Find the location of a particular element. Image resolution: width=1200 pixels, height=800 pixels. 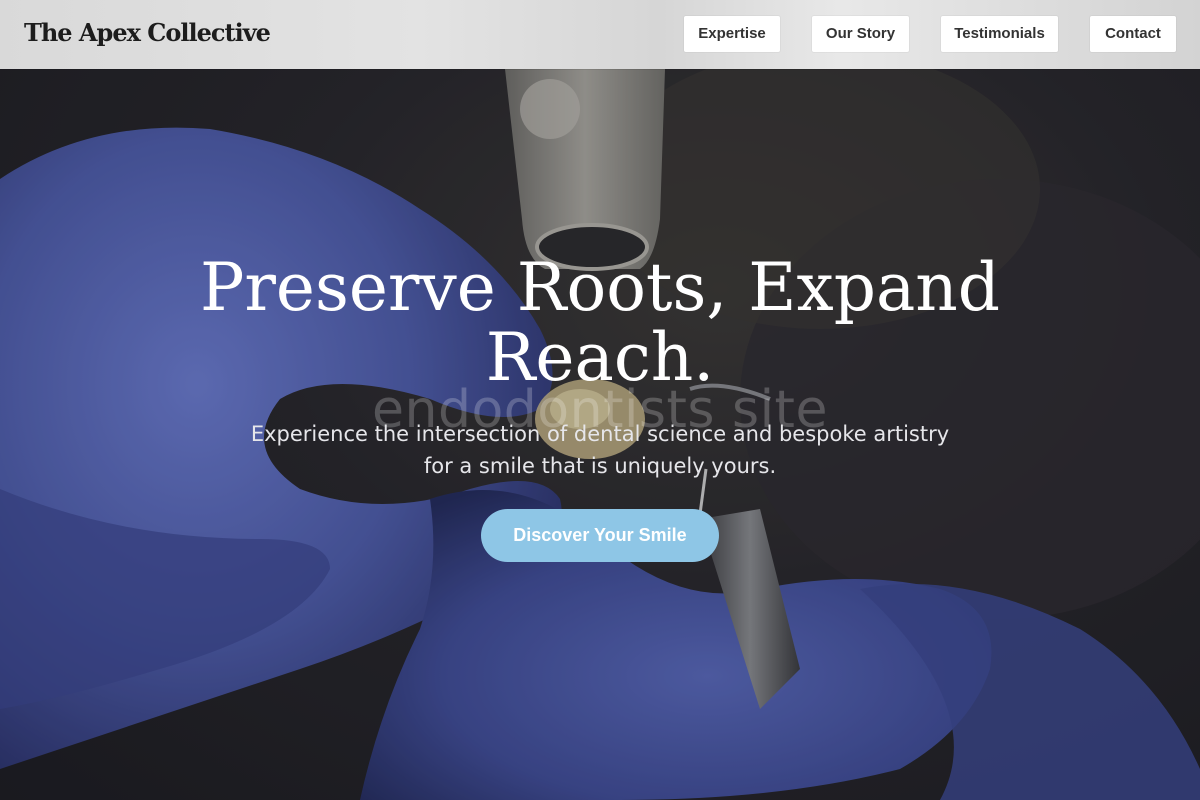

discover-your-smile-button: Discover Your Smile is located at coordinates (600, 535).